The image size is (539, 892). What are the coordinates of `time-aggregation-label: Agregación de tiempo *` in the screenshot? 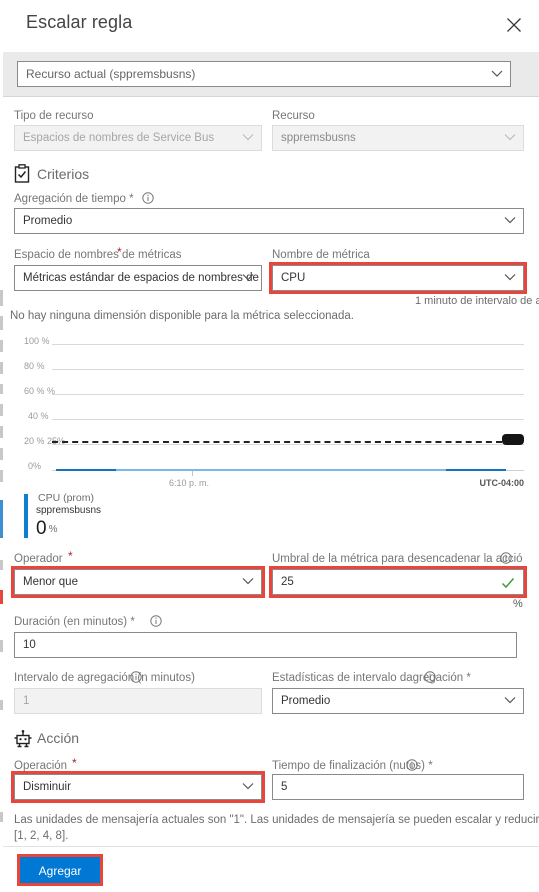 It's located at (84, 199).